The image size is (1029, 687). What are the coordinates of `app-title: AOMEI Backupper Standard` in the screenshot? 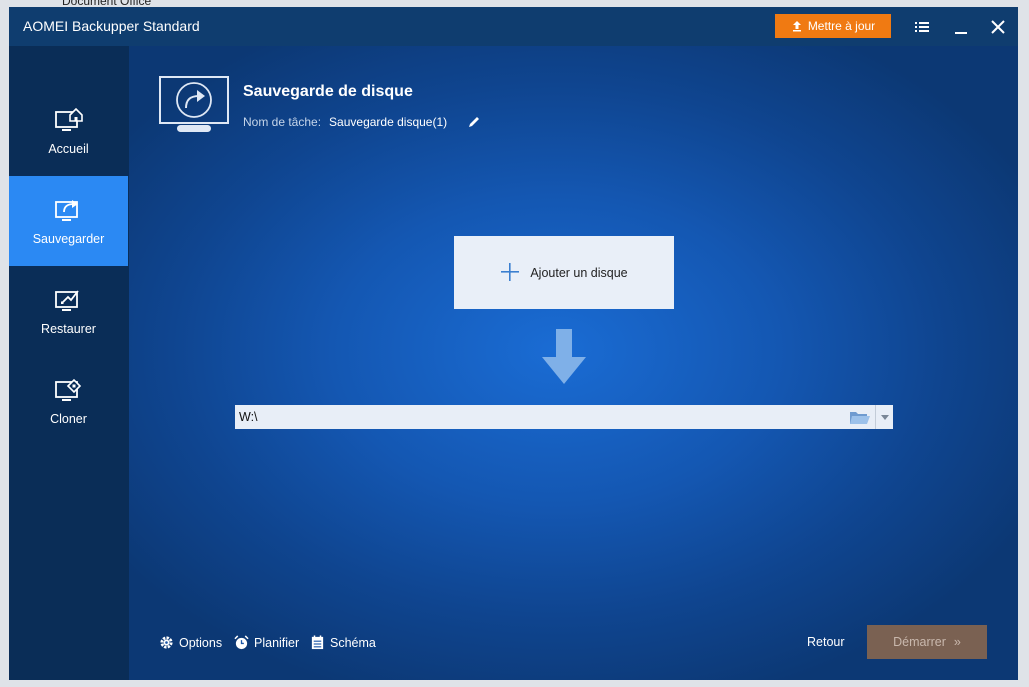 It's located at (111, 26).